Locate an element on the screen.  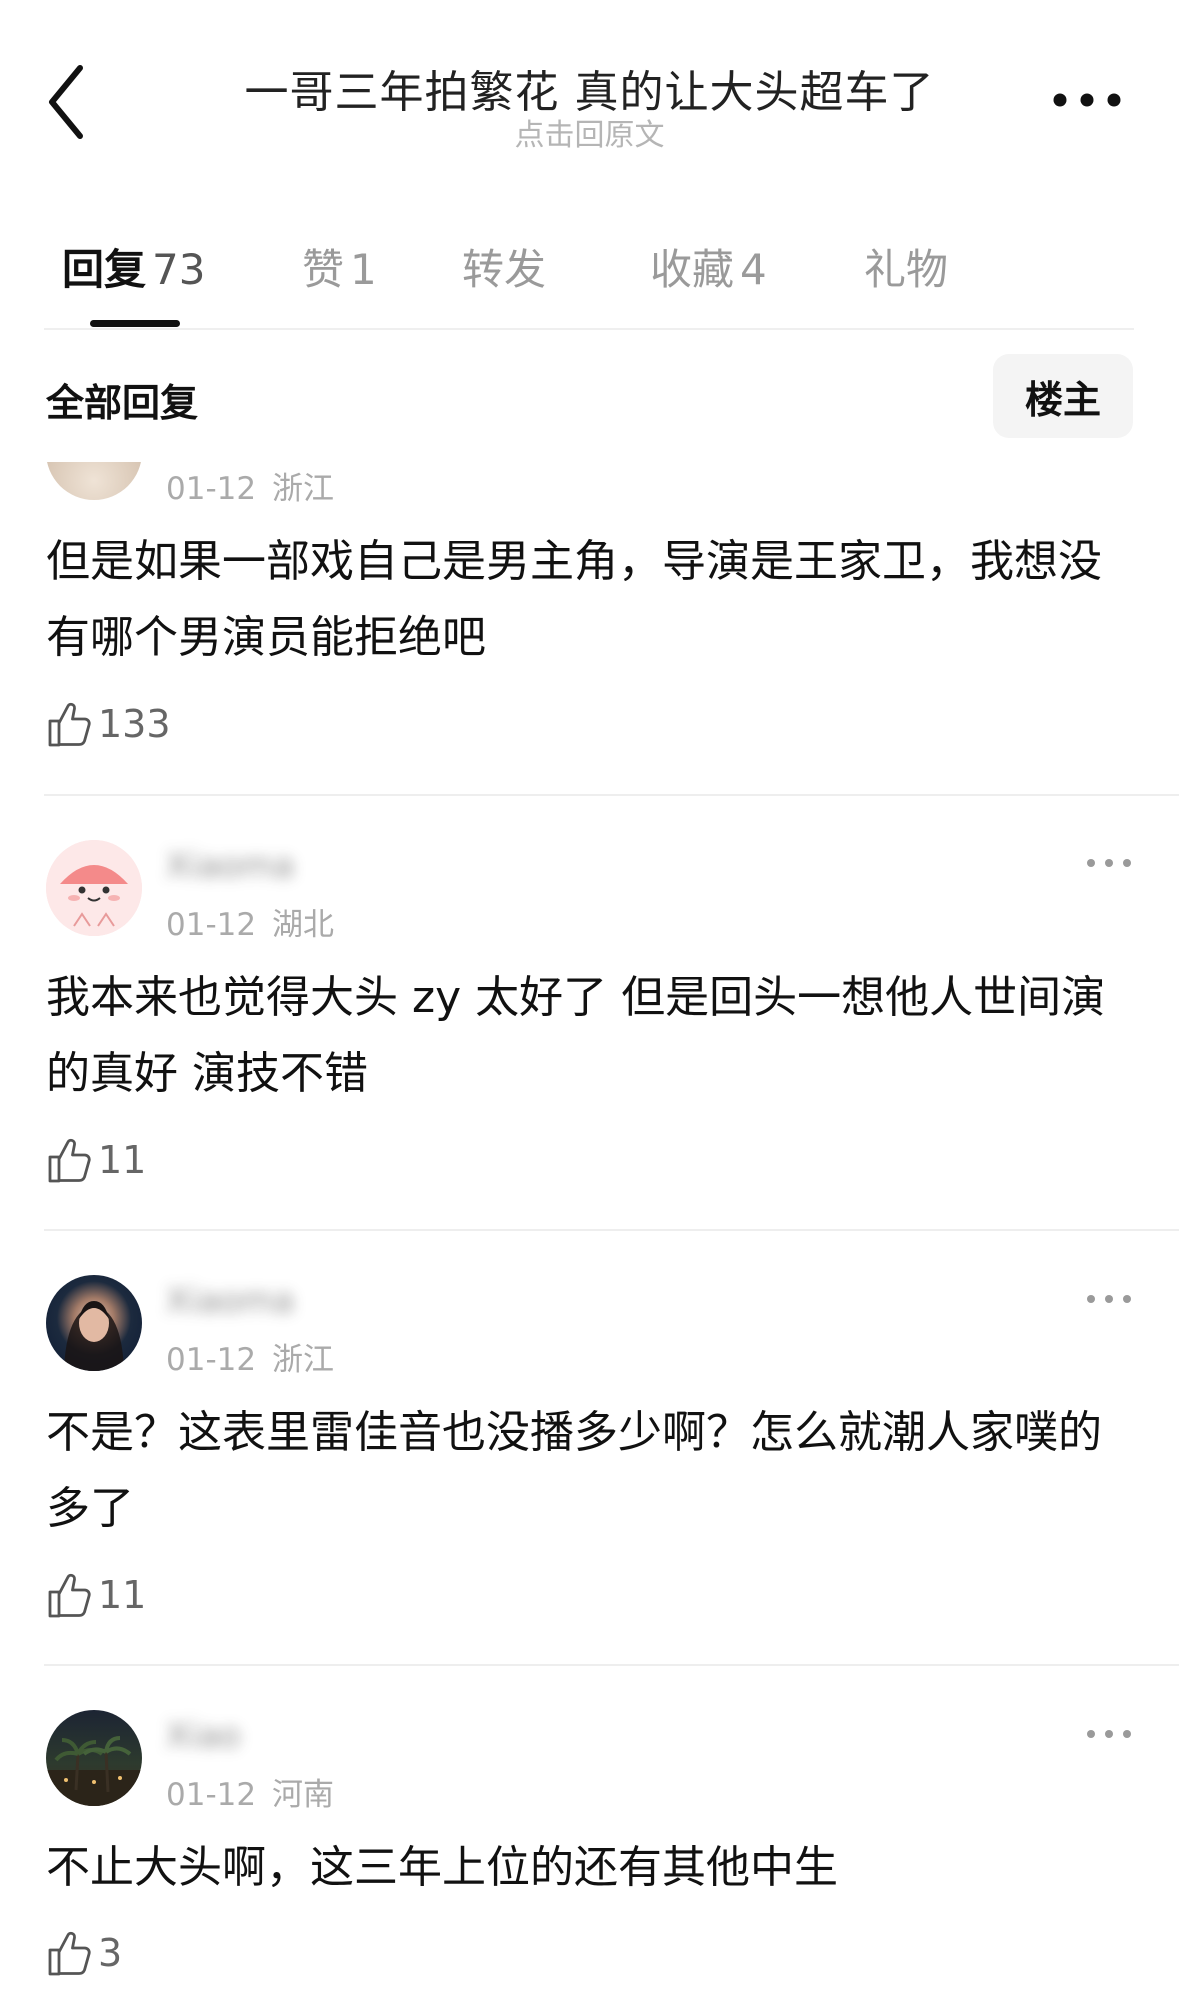
comment-text: 但是如果一部戏自己是男主角，导演是王家卫，我想没有哪个男演员能拒绝吧 is located at coordinates (574, 599).